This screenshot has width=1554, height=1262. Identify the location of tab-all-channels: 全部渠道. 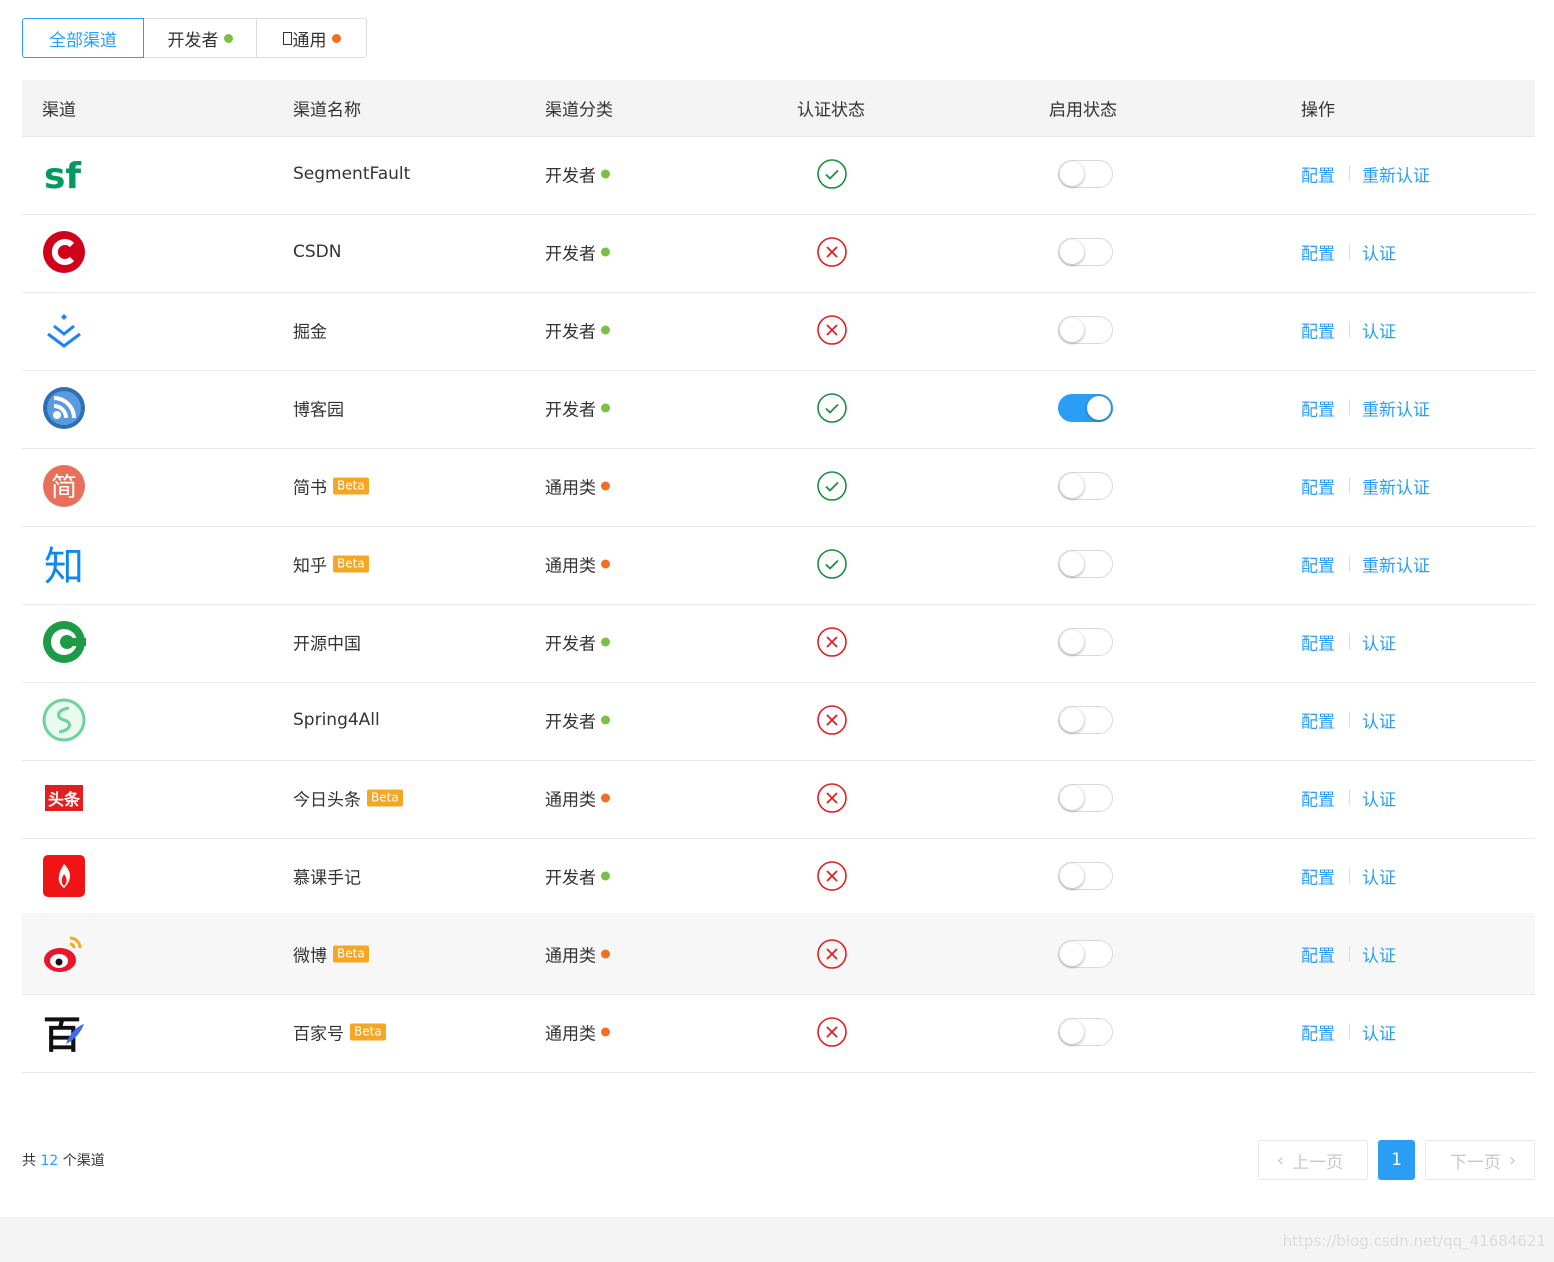
(83, 38).